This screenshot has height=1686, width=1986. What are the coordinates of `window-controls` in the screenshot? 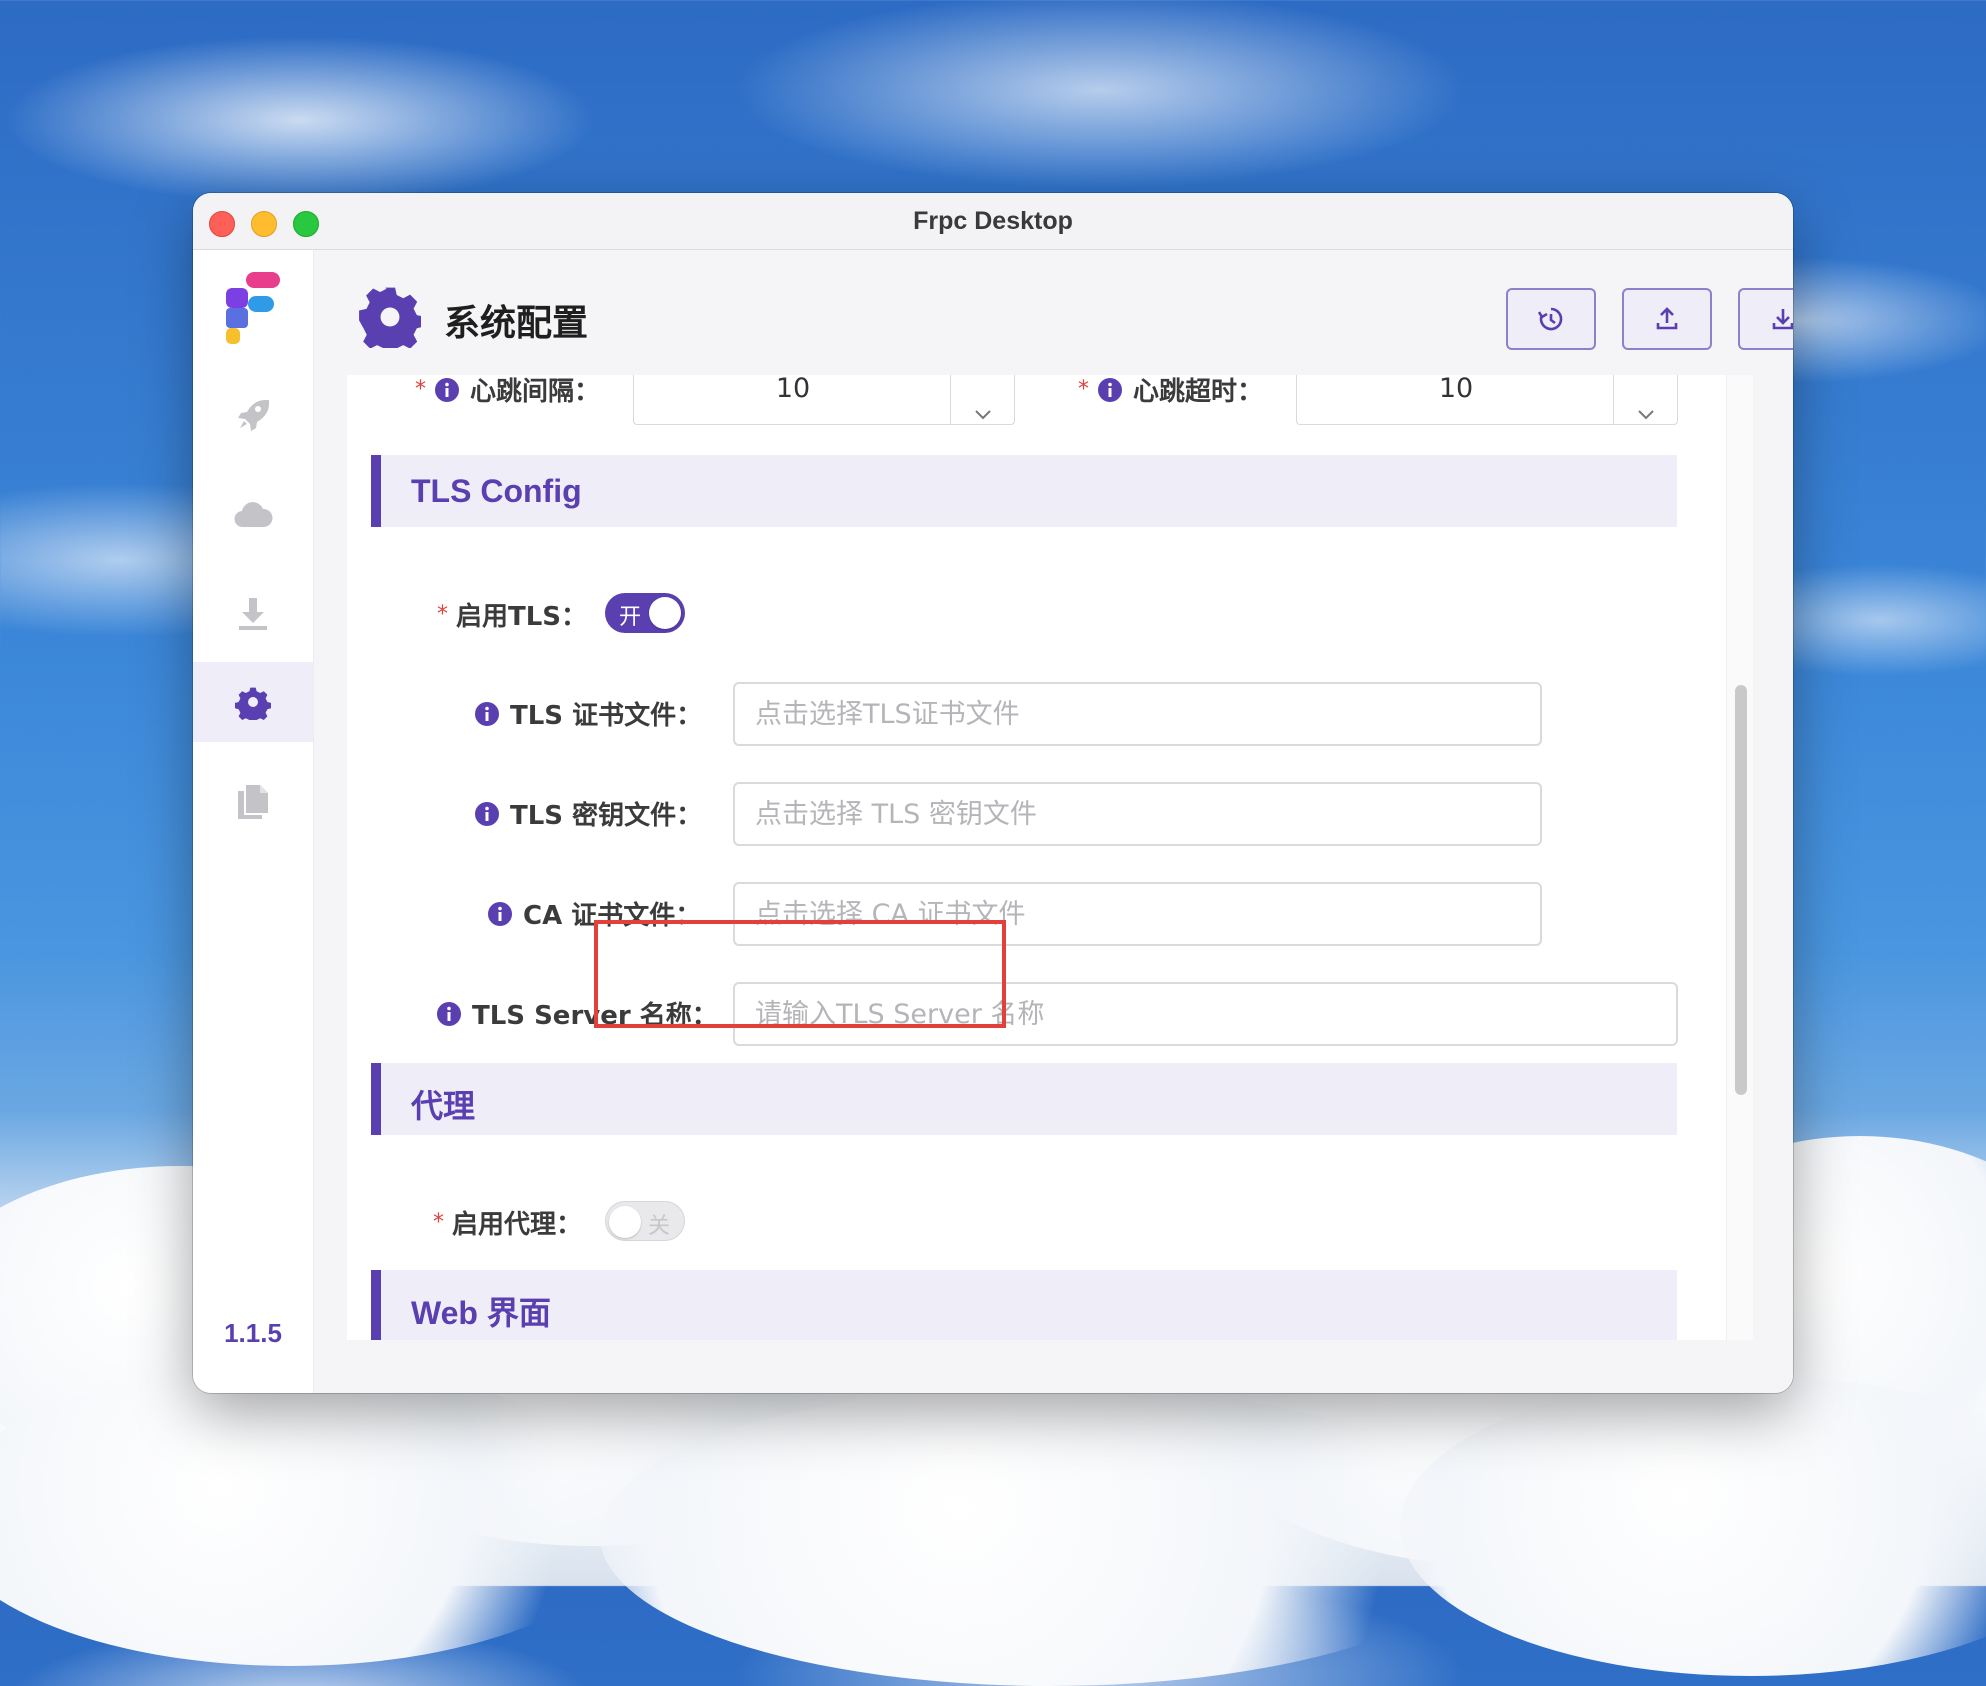 It's located at (264, 224).